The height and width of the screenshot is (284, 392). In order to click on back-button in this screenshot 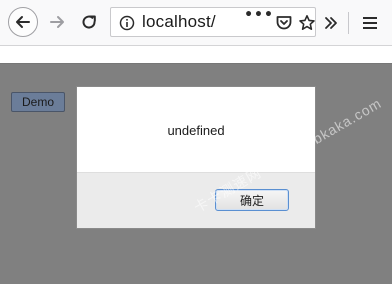, I will do `click(23, 22)`.